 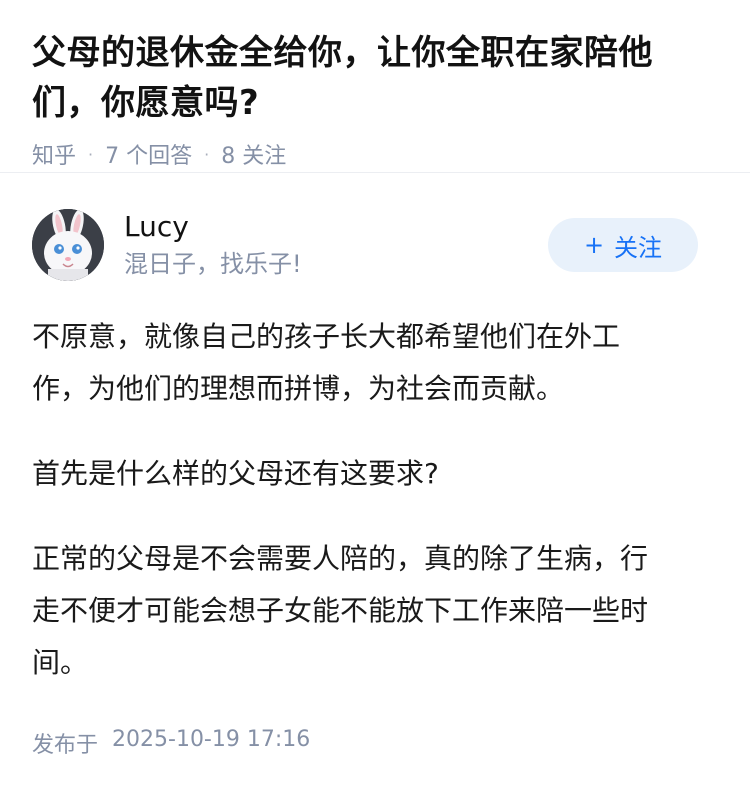 What do you see at coordinates (65, 745) in the screenshot?
I see `published-label: 发布于` at bounding box center [65, 745].